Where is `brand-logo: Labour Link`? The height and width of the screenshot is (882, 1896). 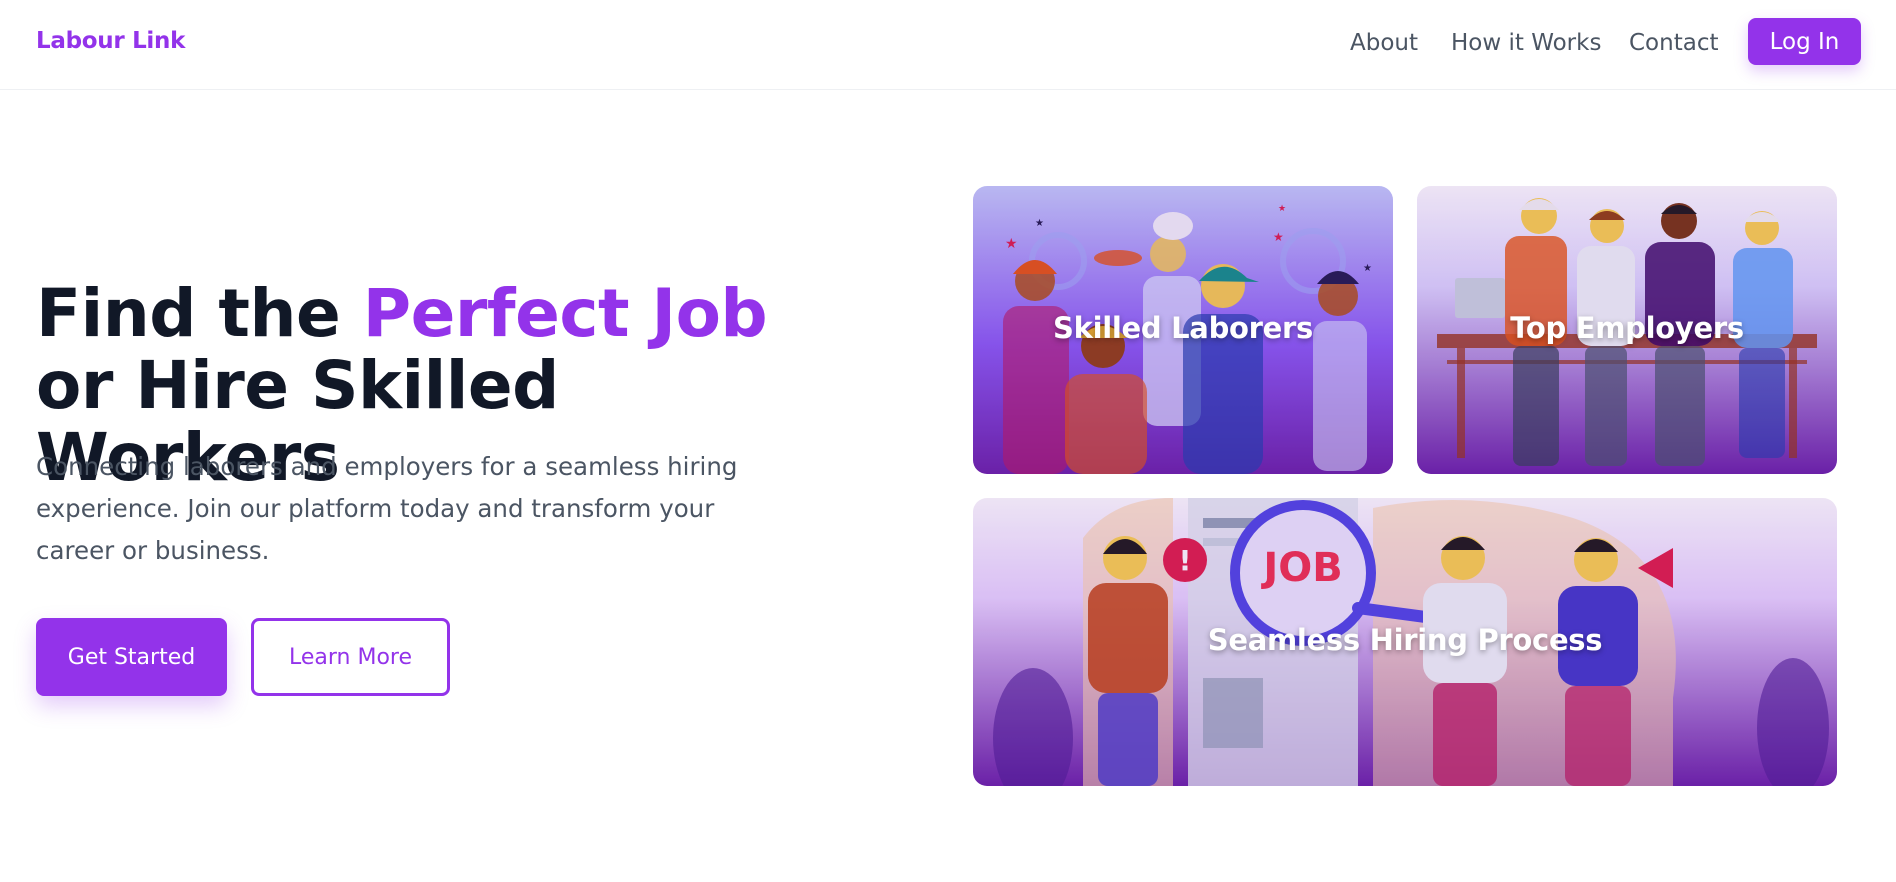 brand-logo: Labour Link is located at coordinates (110, 41).